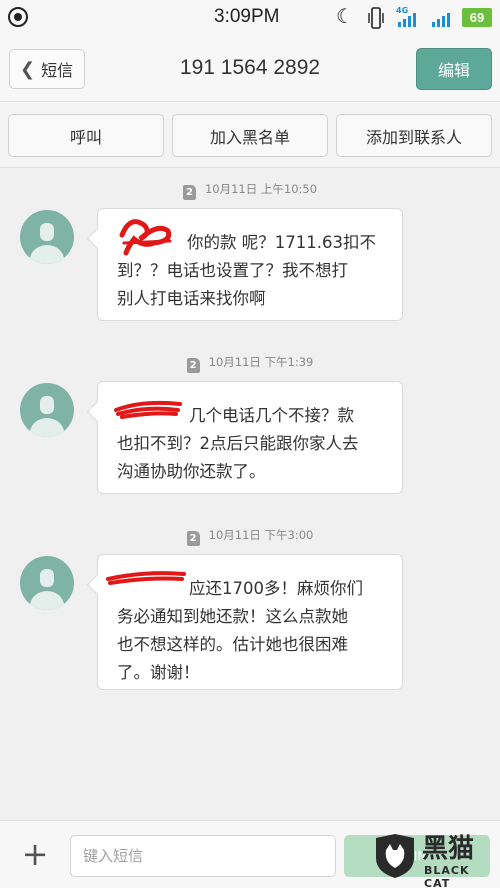  Describe the element at coordinates (191, 298) in the screenshot. I see `message-line: 别人打电话来找你啊` at that location.